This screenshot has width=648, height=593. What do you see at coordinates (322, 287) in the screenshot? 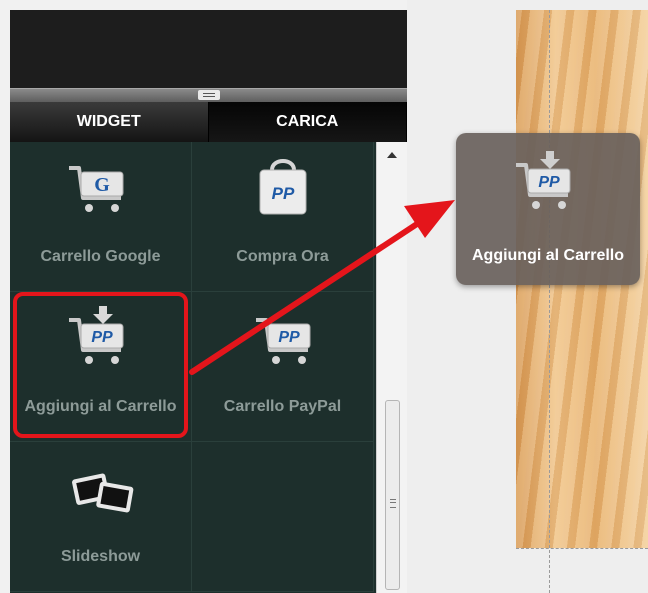
I see `drag-arrow-icon` at bounding box center [322, 287].